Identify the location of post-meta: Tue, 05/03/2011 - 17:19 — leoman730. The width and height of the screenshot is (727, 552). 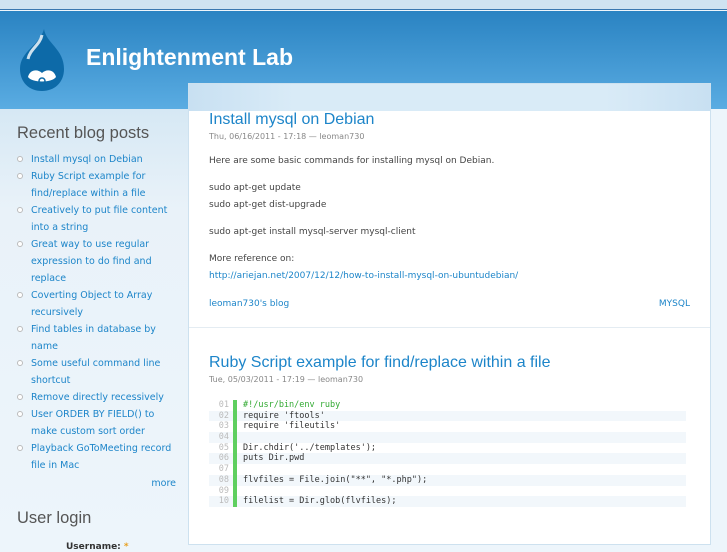
(286, 379).